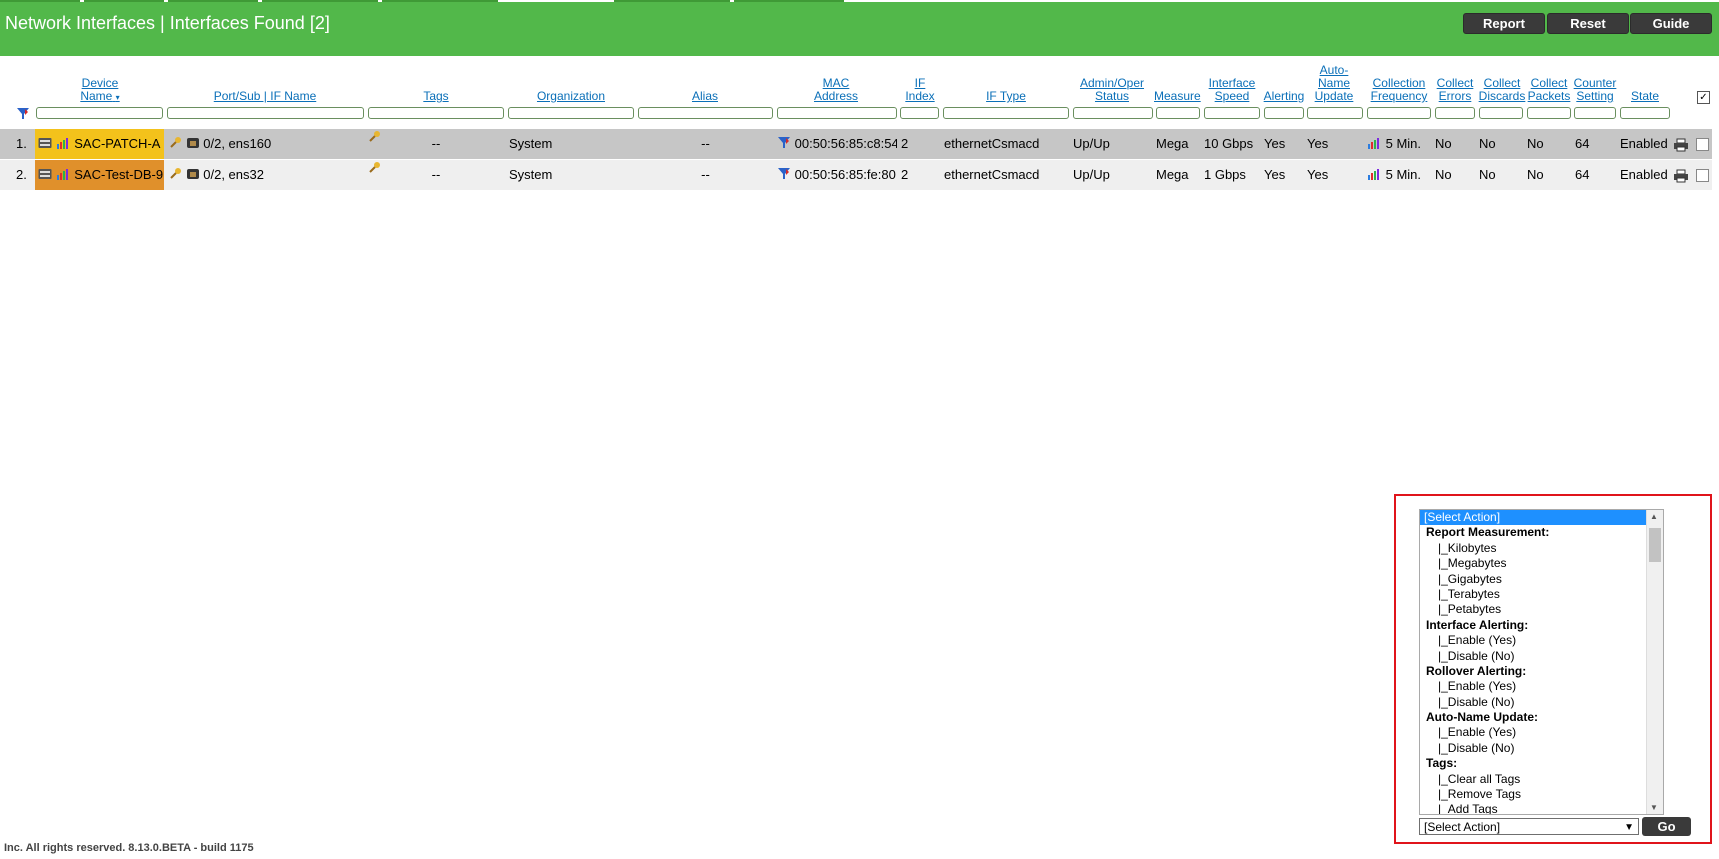 This screenshot has height=859, width=1719. Describe the element at coordinates (836, 90) in the screenshot. I see `col-mac: MAC Address` at that location.